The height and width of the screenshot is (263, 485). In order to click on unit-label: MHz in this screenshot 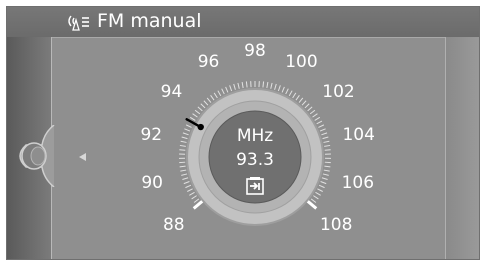, I will do `click(255, 136)`.